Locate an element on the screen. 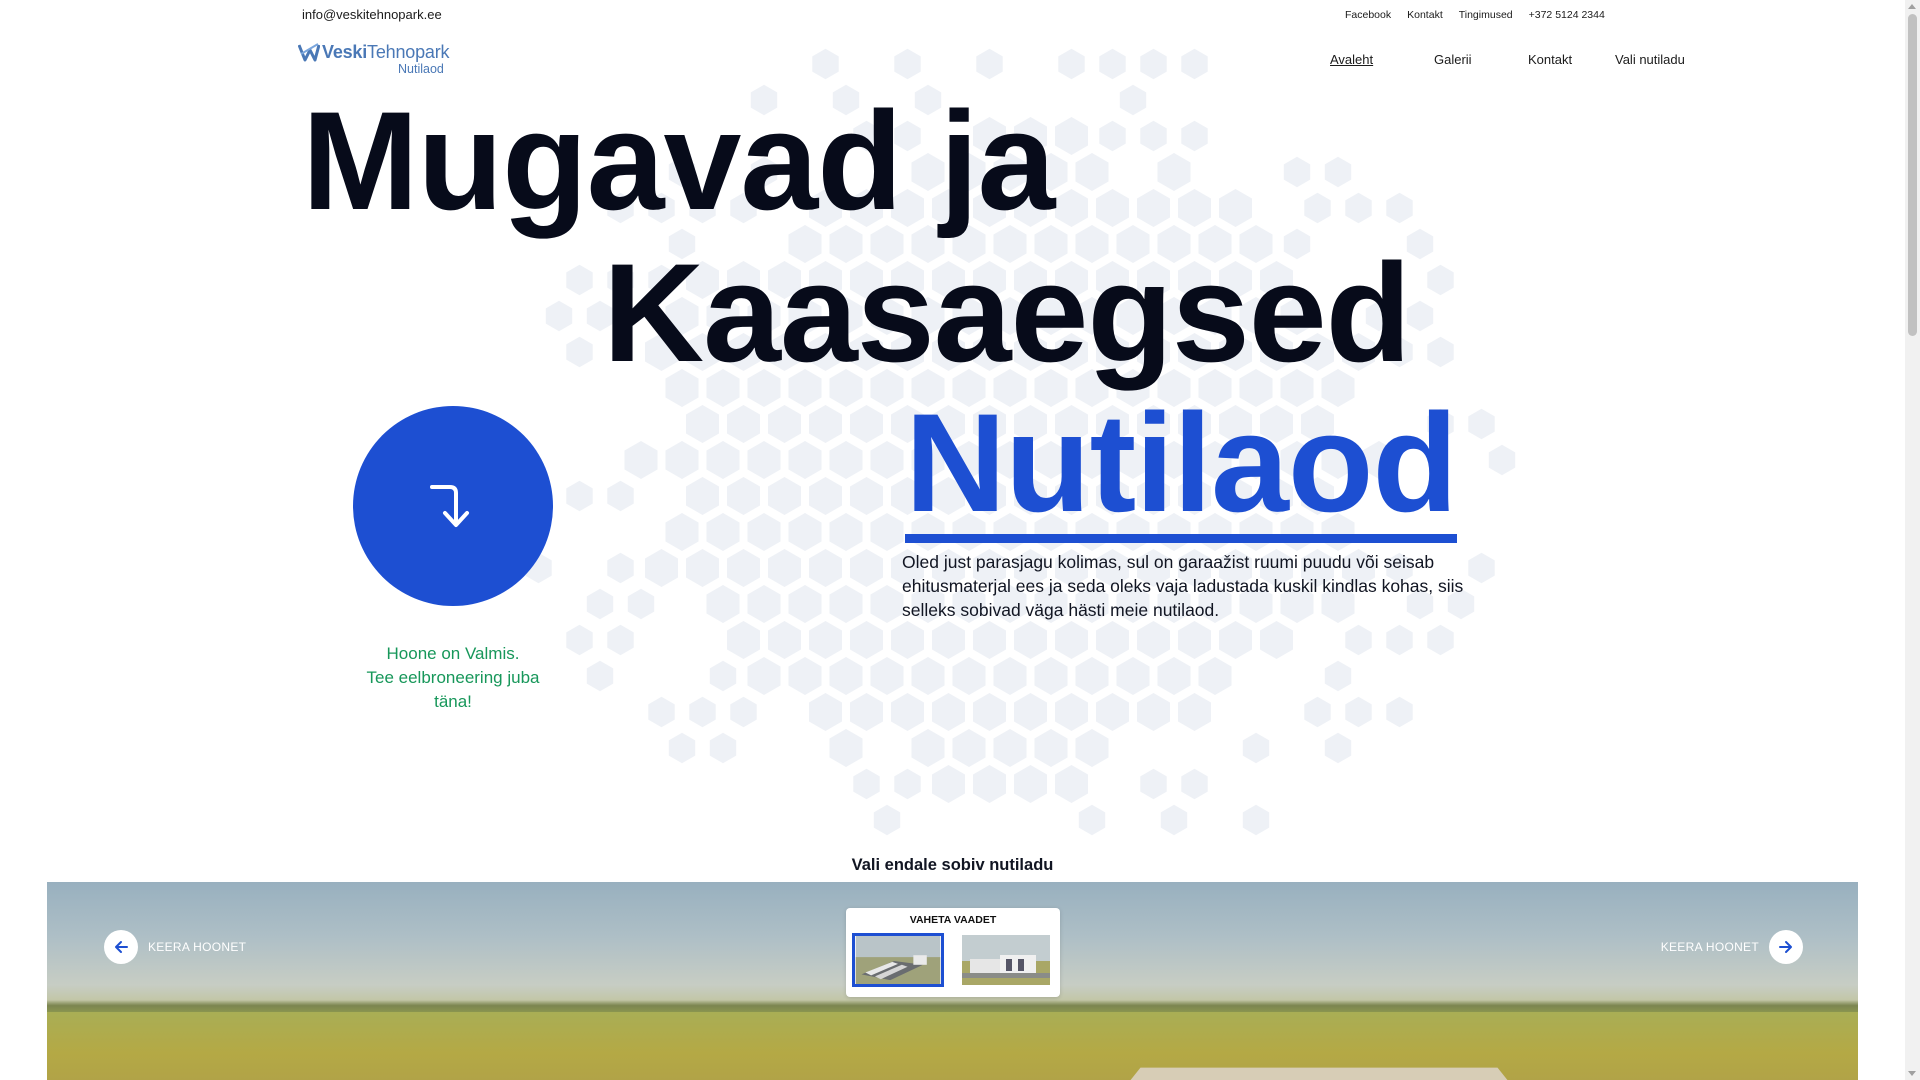  nav-gallery: Galerii is located at coordinates (1453, 59).